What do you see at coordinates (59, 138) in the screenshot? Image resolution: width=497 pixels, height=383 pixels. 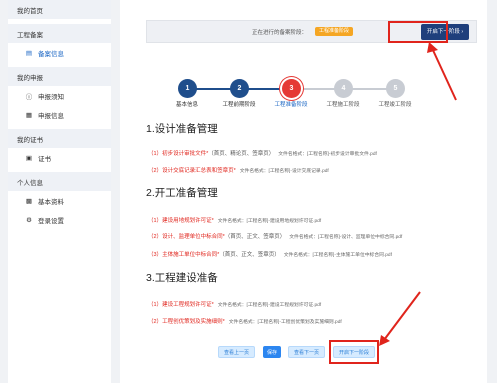 I see `sidebar-group: 我的证书` at bounding box center [59, 138].